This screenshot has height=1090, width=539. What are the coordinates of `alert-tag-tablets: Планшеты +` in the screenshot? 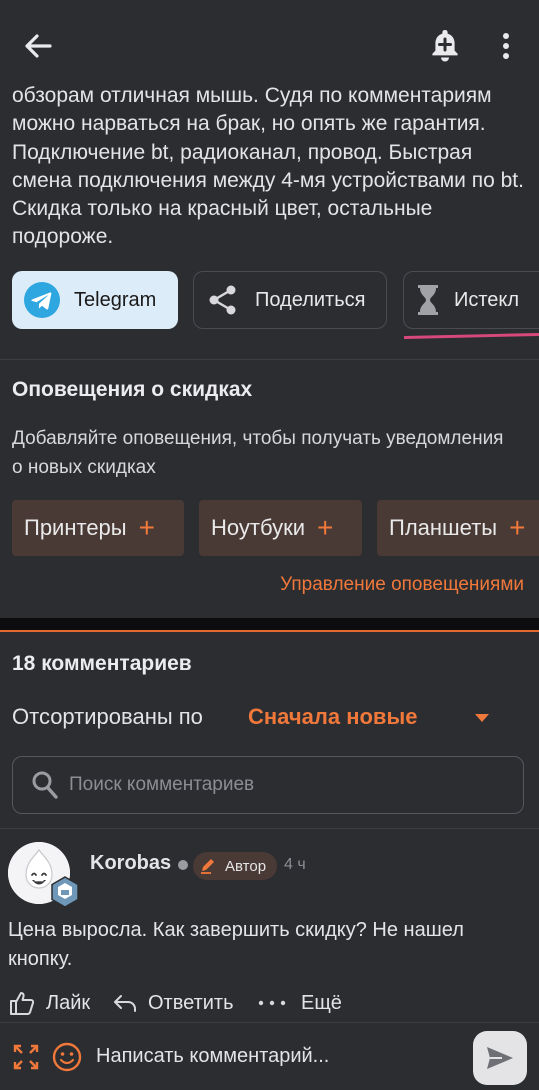 It's located at (458, 528).